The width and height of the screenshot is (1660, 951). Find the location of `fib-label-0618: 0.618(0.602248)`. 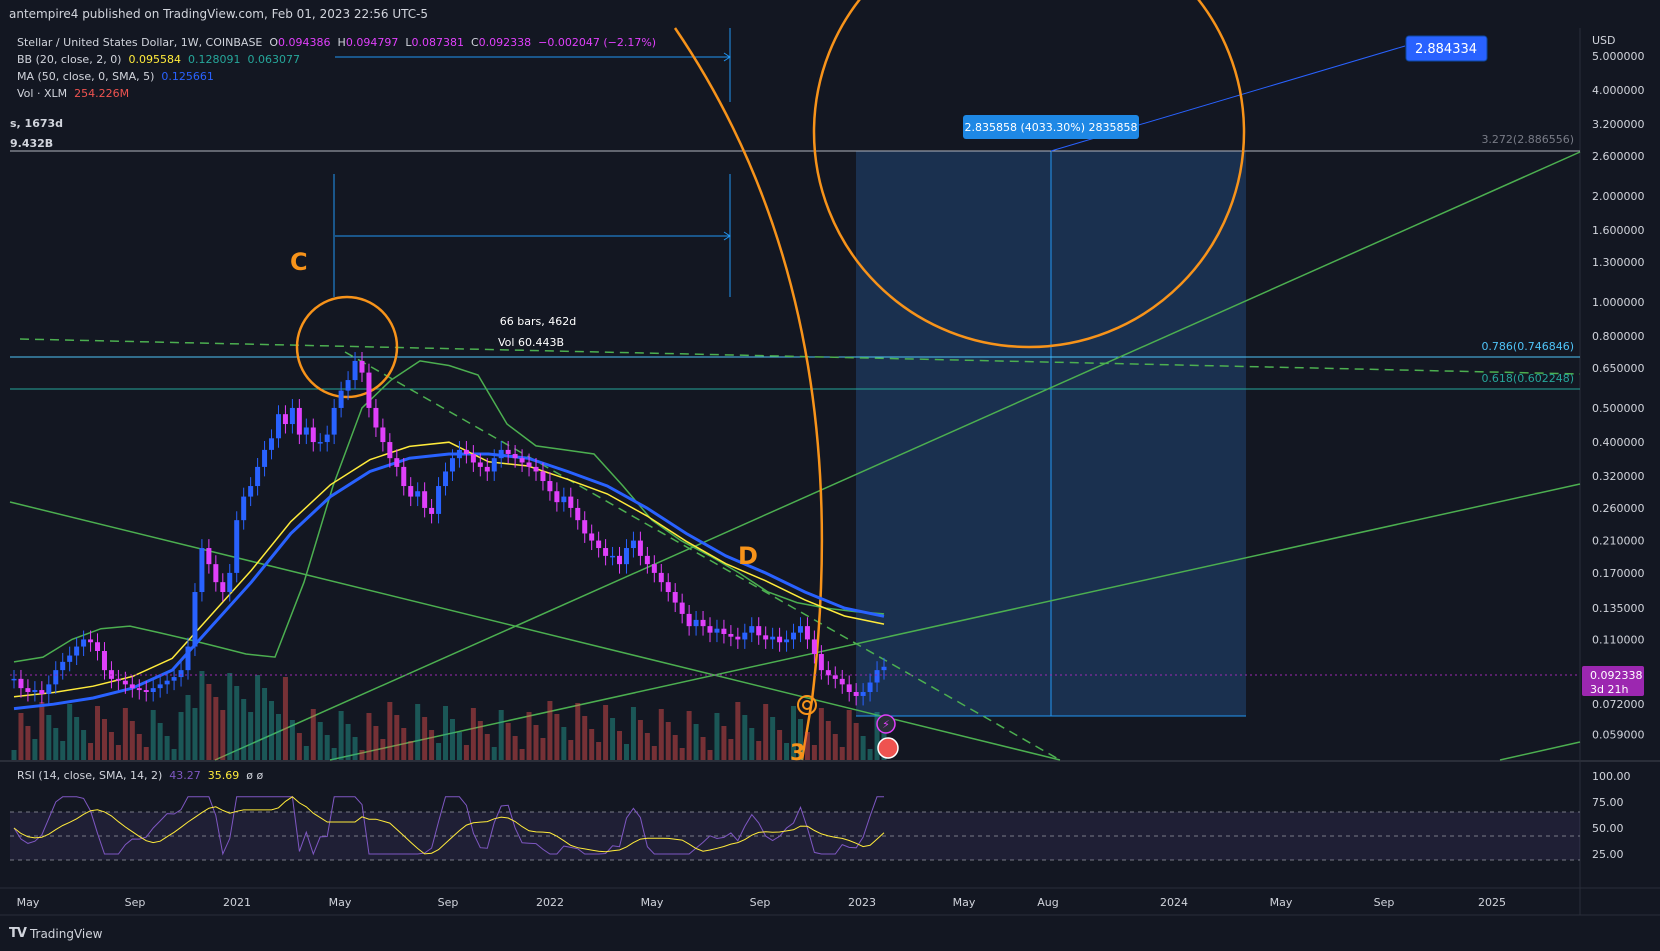

fib-label-0618: 0.618(0.602248) is located at coordinates (1527, 378).